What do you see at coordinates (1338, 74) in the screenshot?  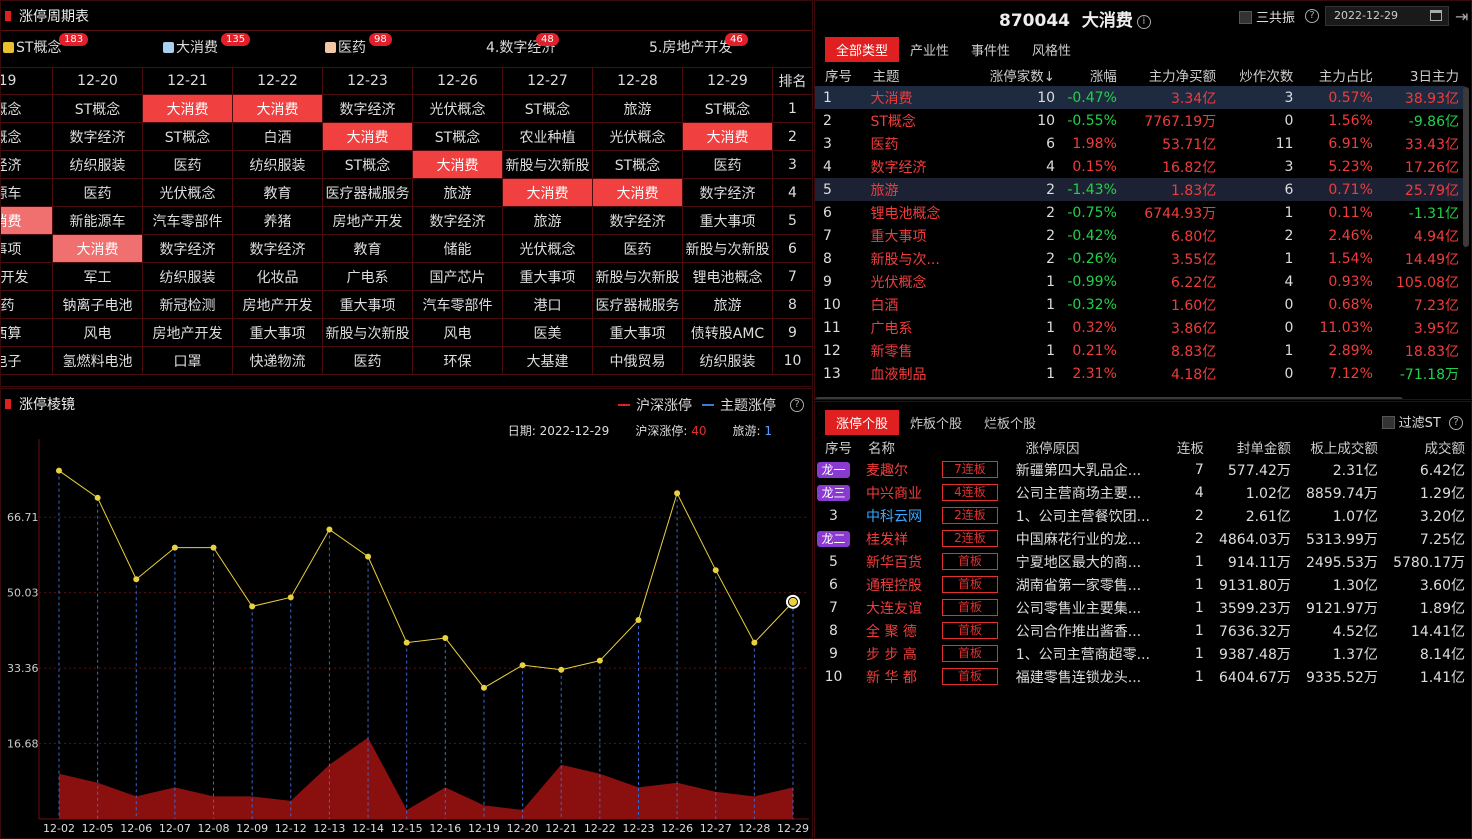 I see `column-header: 主力占比` at bounding box center [1338, 74].